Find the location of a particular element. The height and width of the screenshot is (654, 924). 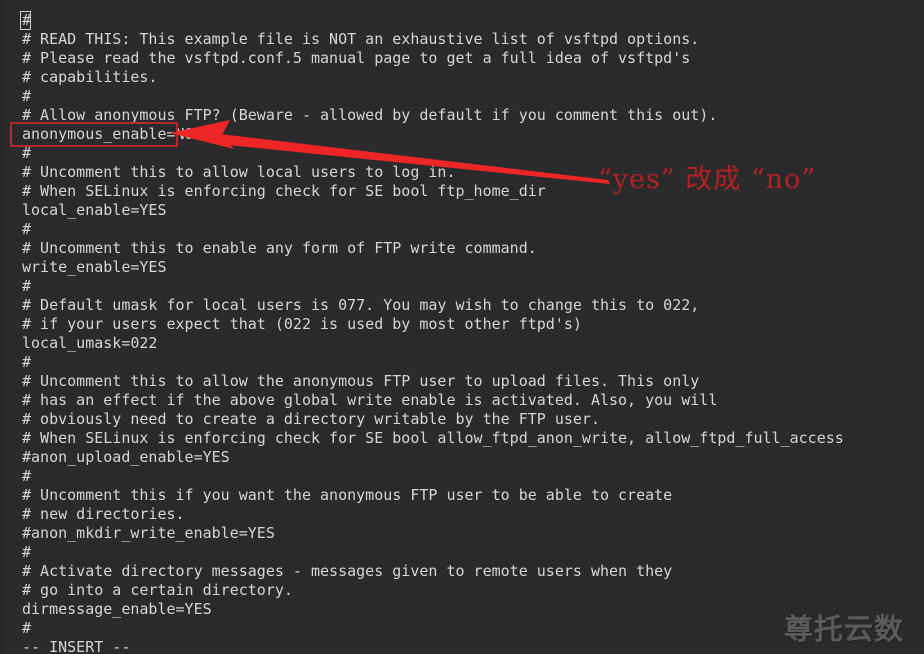

code-line: #anon_mkdir_write_enable=YES is located at coordinates (148, 533).